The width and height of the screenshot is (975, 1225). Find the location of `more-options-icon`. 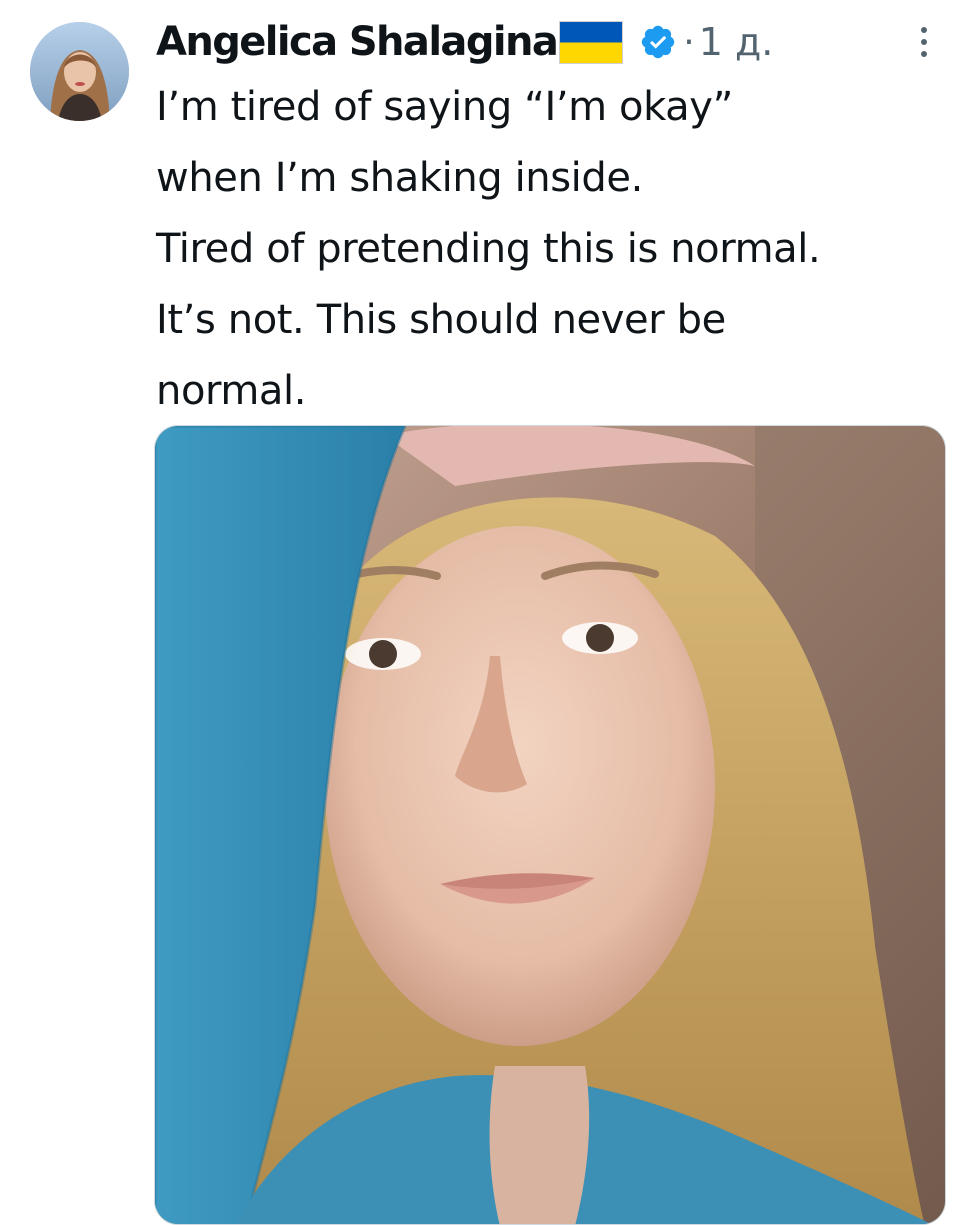

more-options-icon is located at coordinates (924, 42).